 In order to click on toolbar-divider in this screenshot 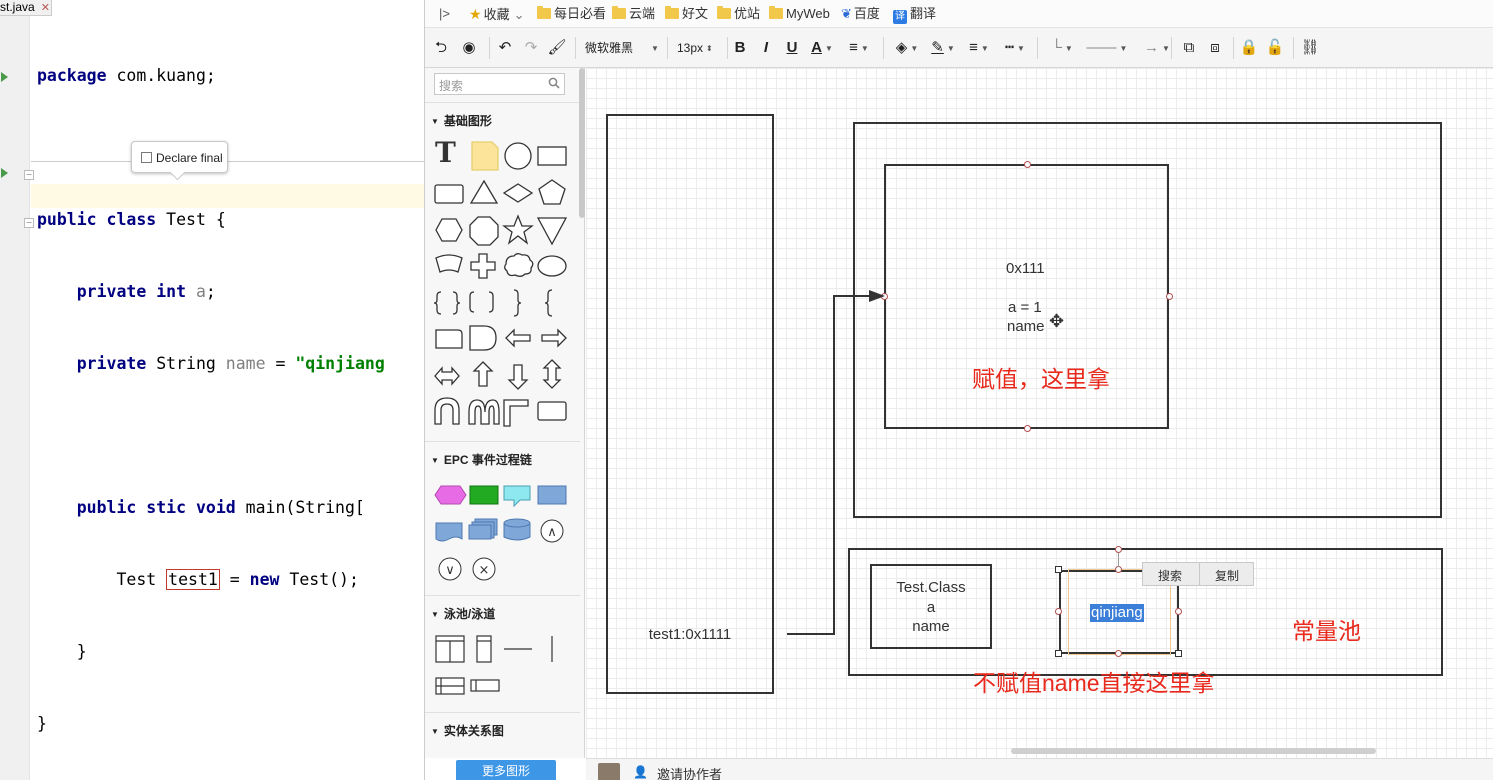, I will do `click(1171, 48)`.